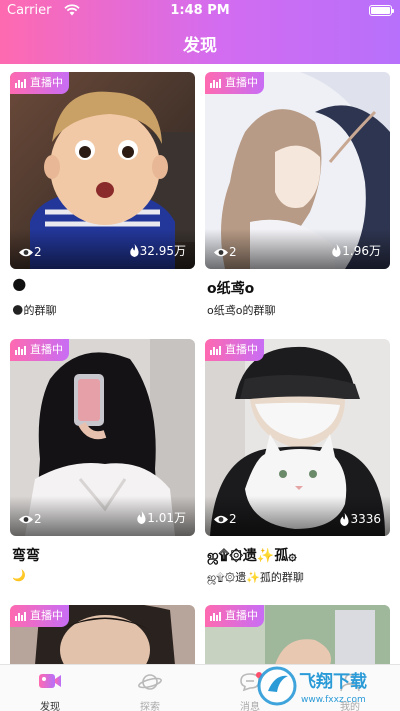  I want to click on group-chat-name: o纸鸢o的群聊, so click(241, 310).